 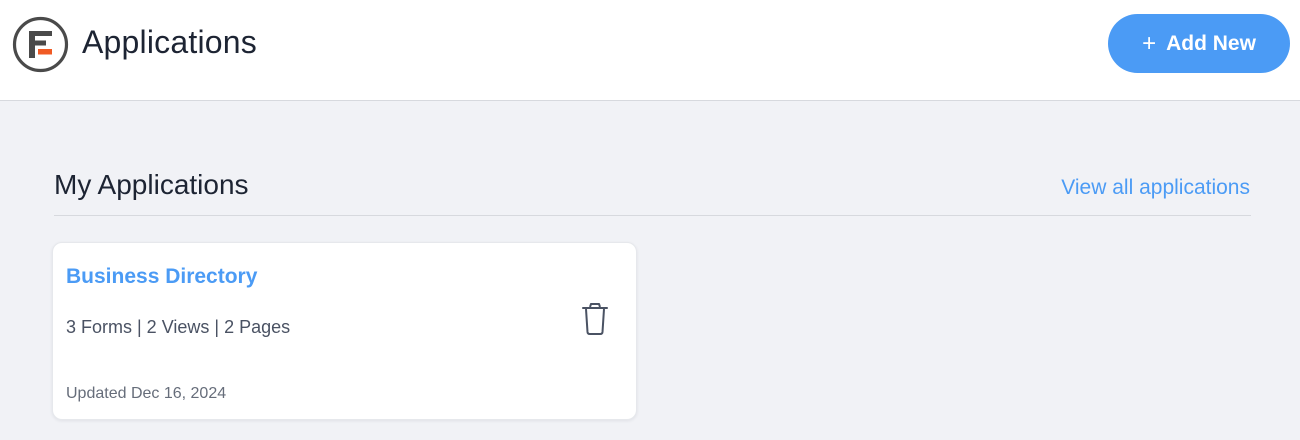 I want to click on view-all-applications-link: View all applications, so click(x=1155, y=188).